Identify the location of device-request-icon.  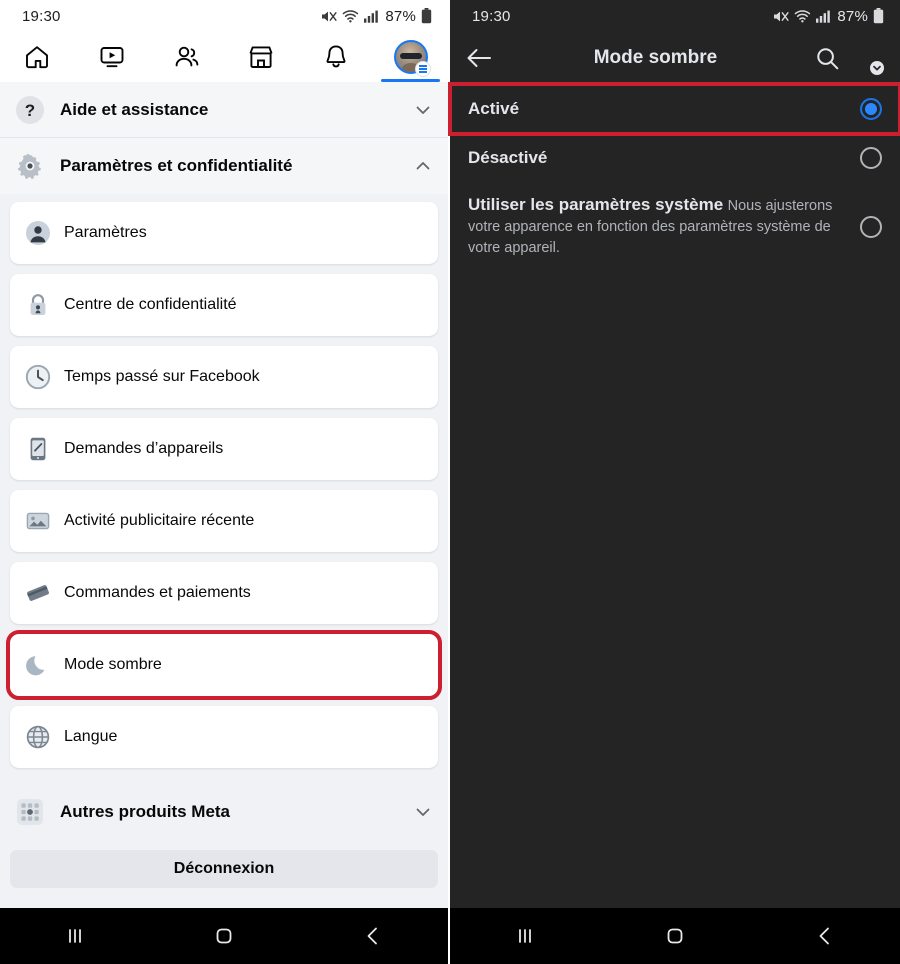
(38, 449).